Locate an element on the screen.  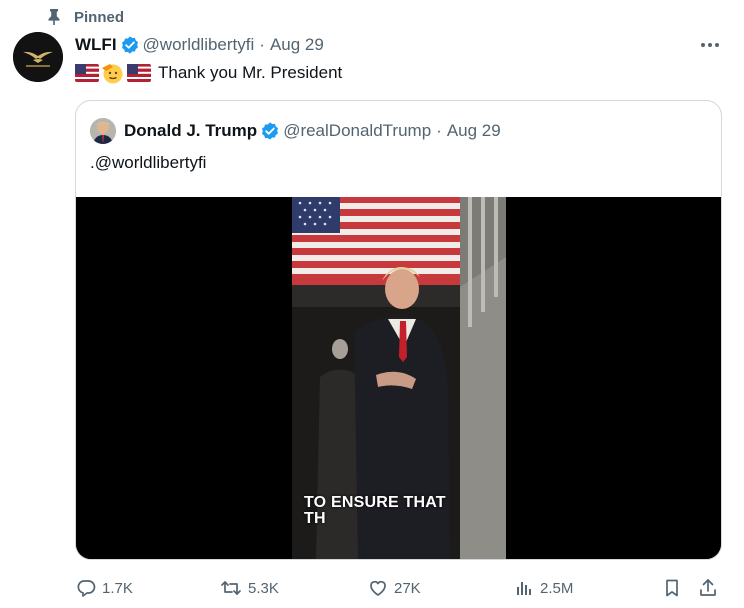
video-caption-line-2: TH is located at coordinates (315, 518).